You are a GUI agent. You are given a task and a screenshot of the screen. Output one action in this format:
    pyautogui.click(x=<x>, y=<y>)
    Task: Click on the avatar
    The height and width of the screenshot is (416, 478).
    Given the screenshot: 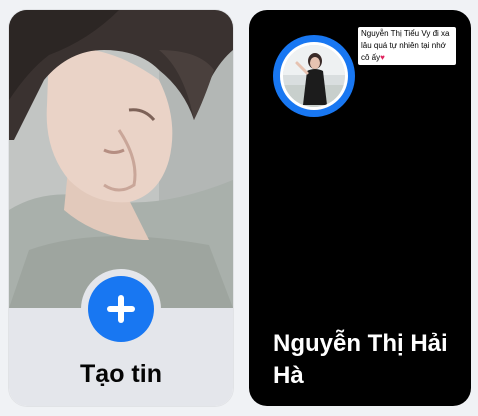 What is the action you would take?
    pyautogui.click(x=314, y=76)
    